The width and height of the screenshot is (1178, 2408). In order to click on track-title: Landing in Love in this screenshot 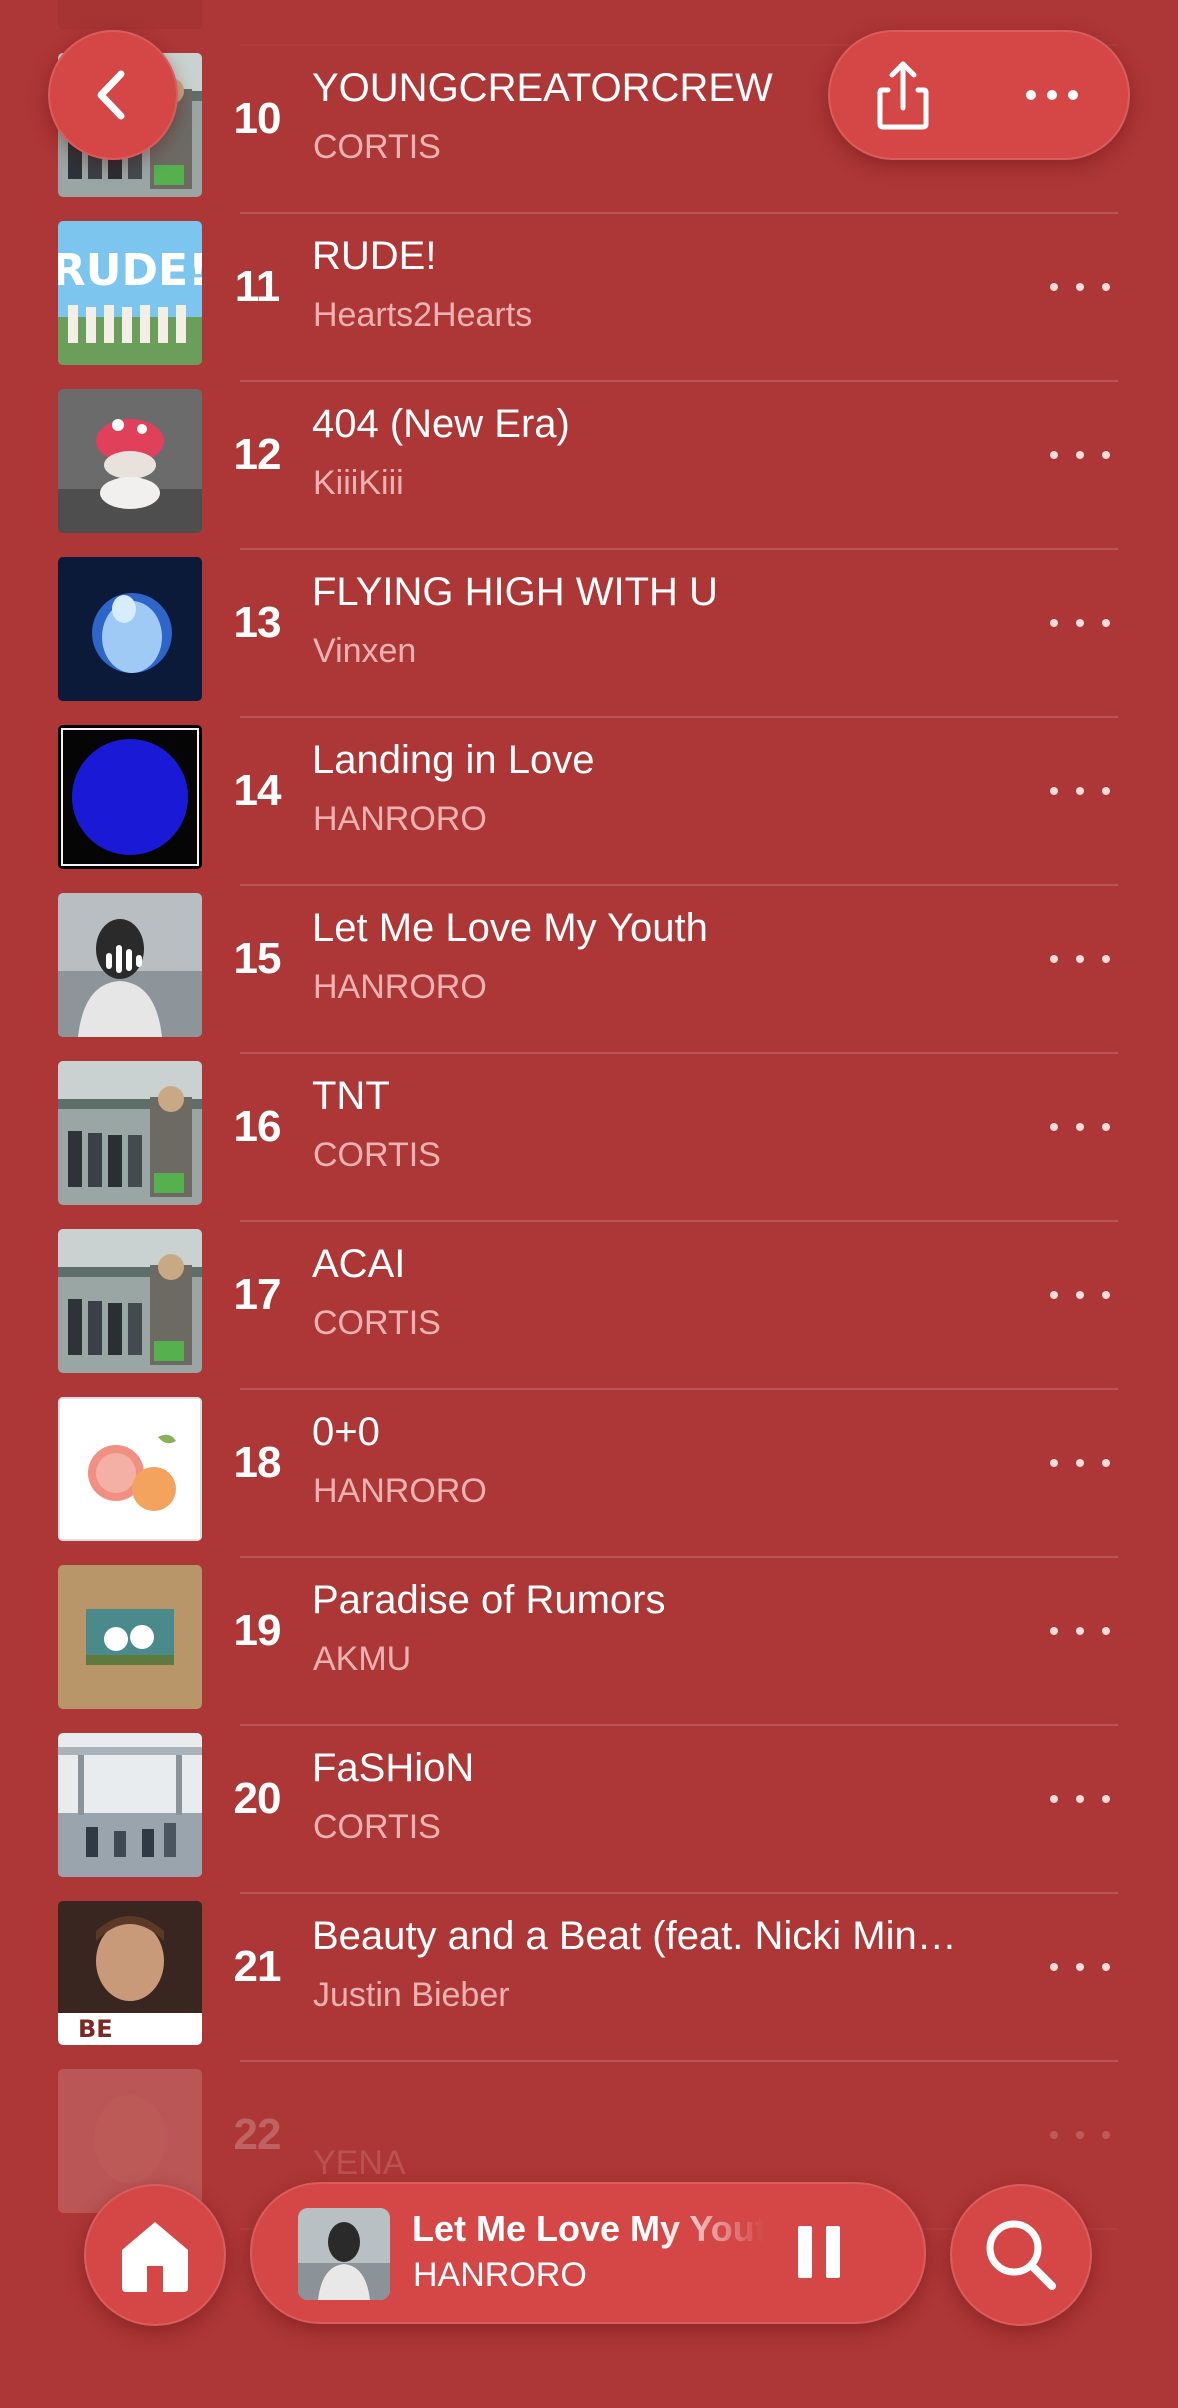, I will do `click(453, 760)`.